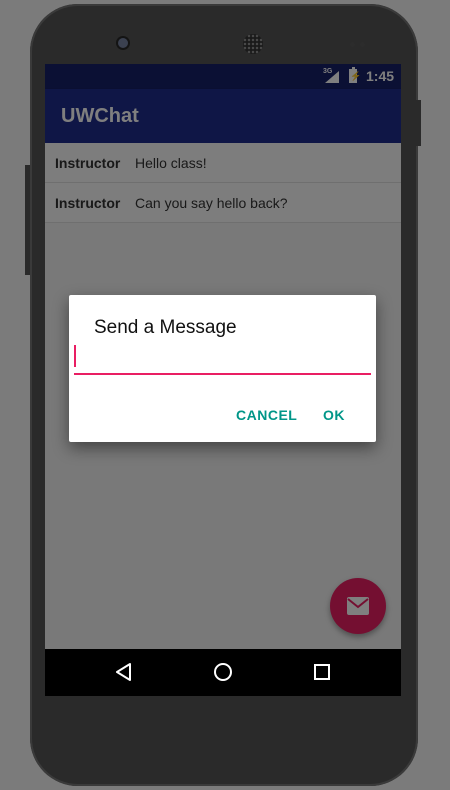 The width and height of the screenshot is (450, 790). What do you see at coordinates (165, 327) in the screenshot?
I see `dialog-title: Send a Message` at bounding box center [165, 327].